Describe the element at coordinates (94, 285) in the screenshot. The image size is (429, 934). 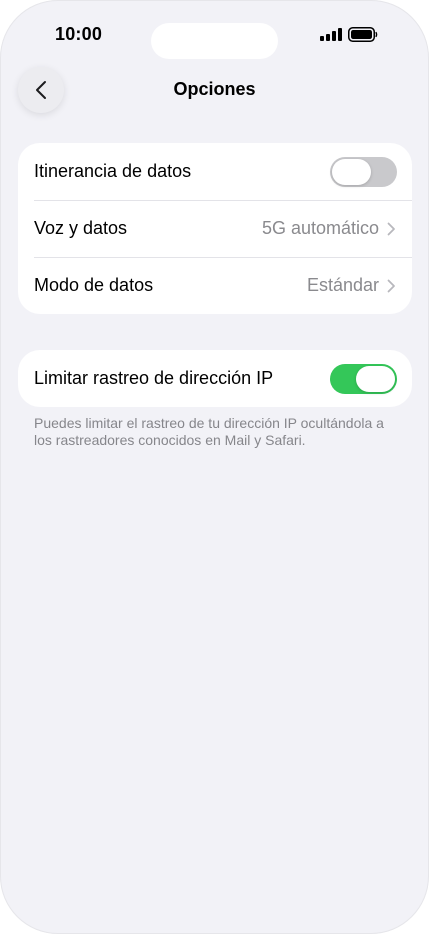
I see `row-label: Modo de datos` at that location.